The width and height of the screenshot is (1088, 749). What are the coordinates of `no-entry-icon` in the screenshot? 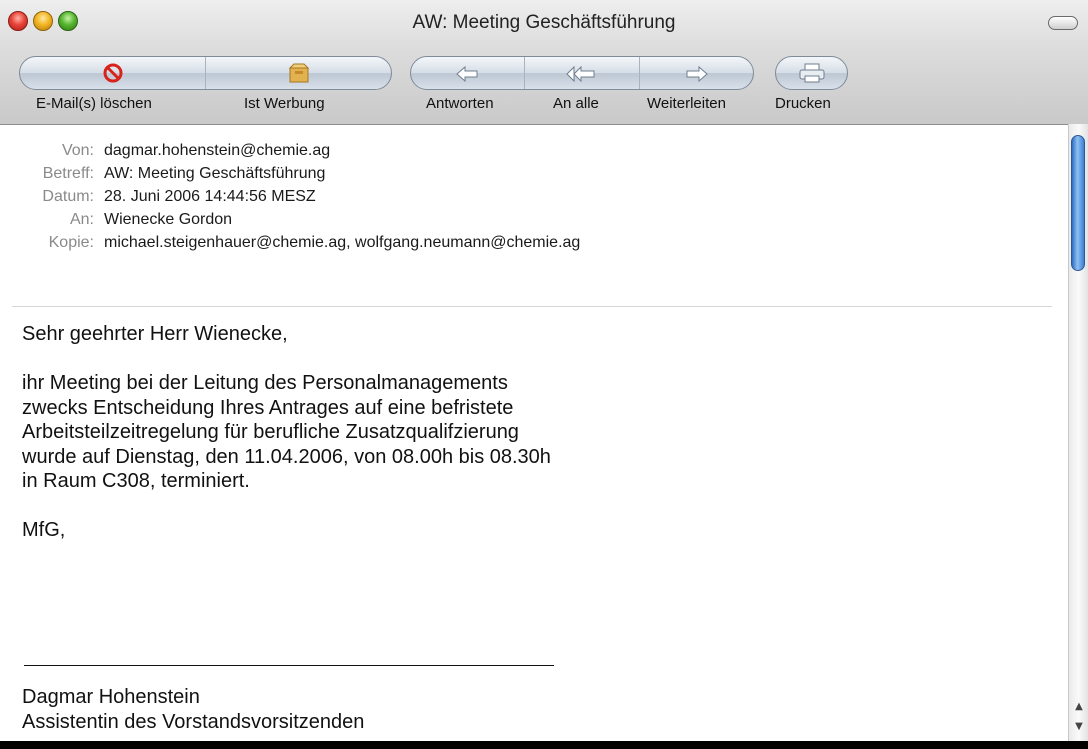 It's located at (113, 73).